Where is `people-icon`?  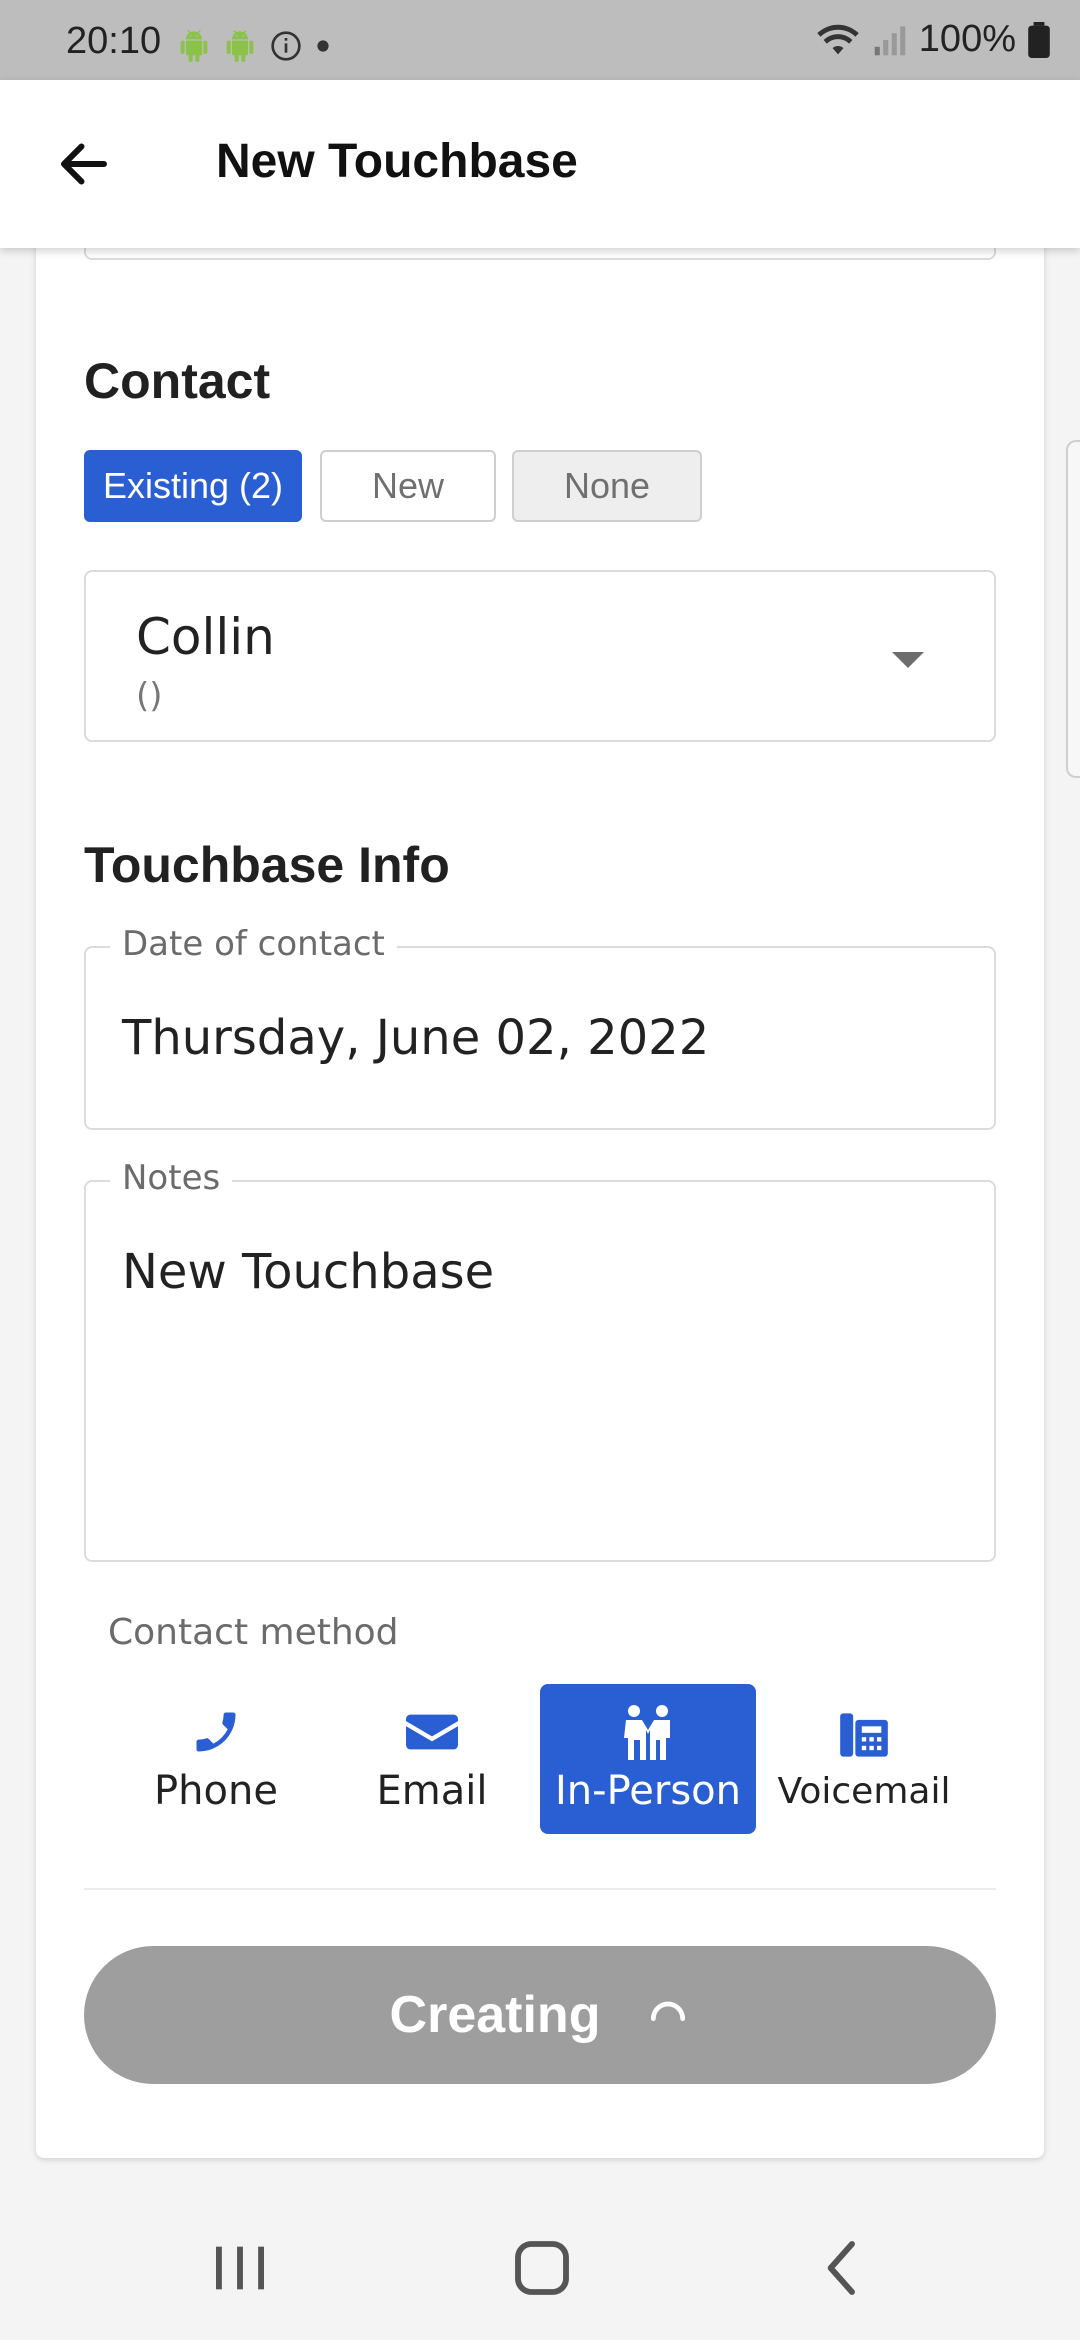
people-icon is located at coordinates (647, 1732).